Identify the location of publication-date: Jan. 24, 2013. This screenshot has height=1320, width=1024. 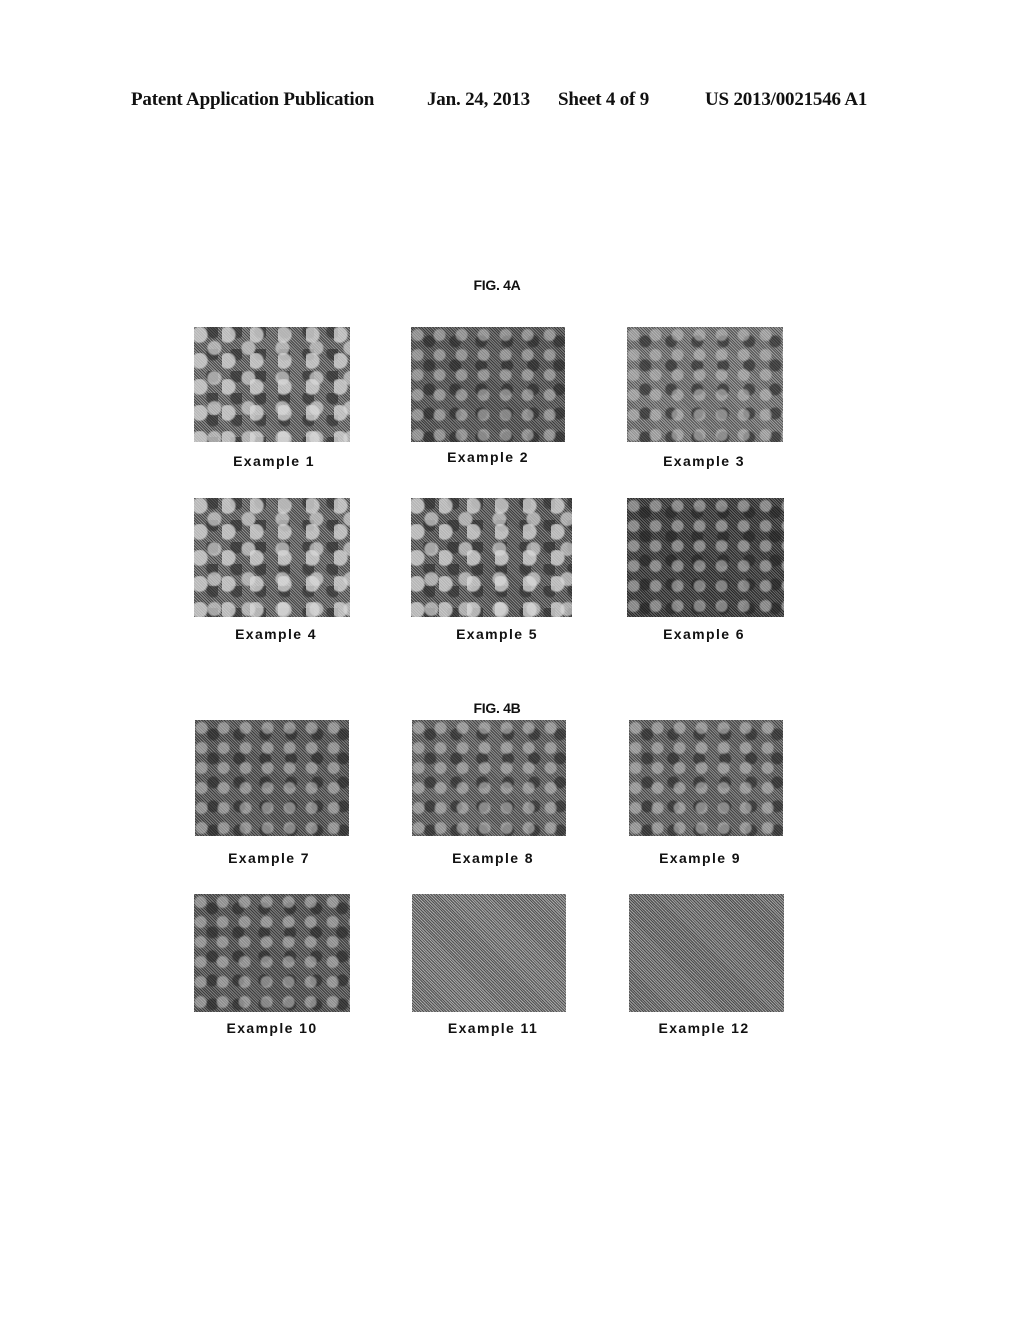
(478, 99).